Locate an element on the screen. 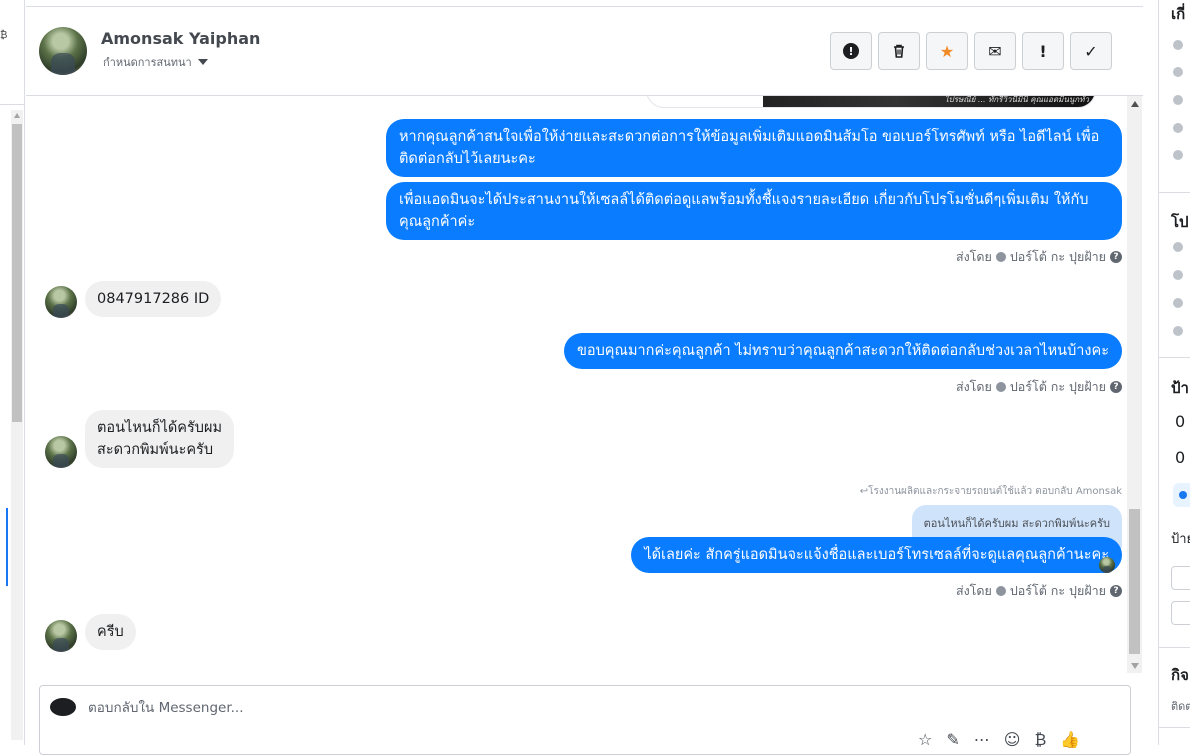 The height and width of the screenshot is (755, 1190). phone-icon is located at coordinates (1178, 72).